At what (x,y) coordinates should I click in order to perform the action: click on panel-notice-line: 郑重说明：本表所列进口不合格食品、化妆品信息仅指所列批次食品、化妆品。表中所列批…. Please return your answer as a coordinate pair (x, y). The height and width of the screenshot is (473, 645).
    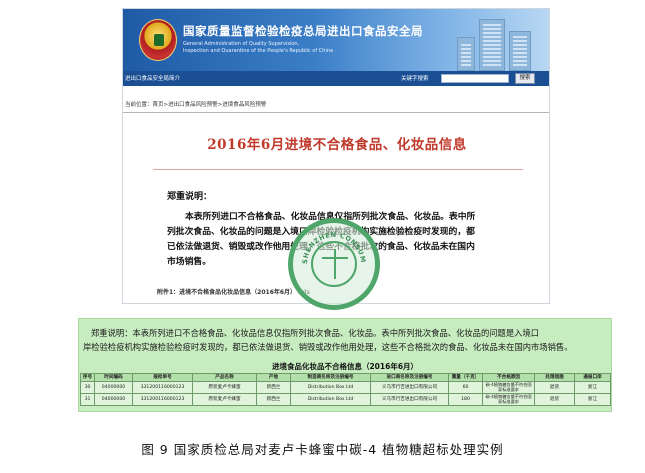
    Looking at the image, I should click on (315, 333).